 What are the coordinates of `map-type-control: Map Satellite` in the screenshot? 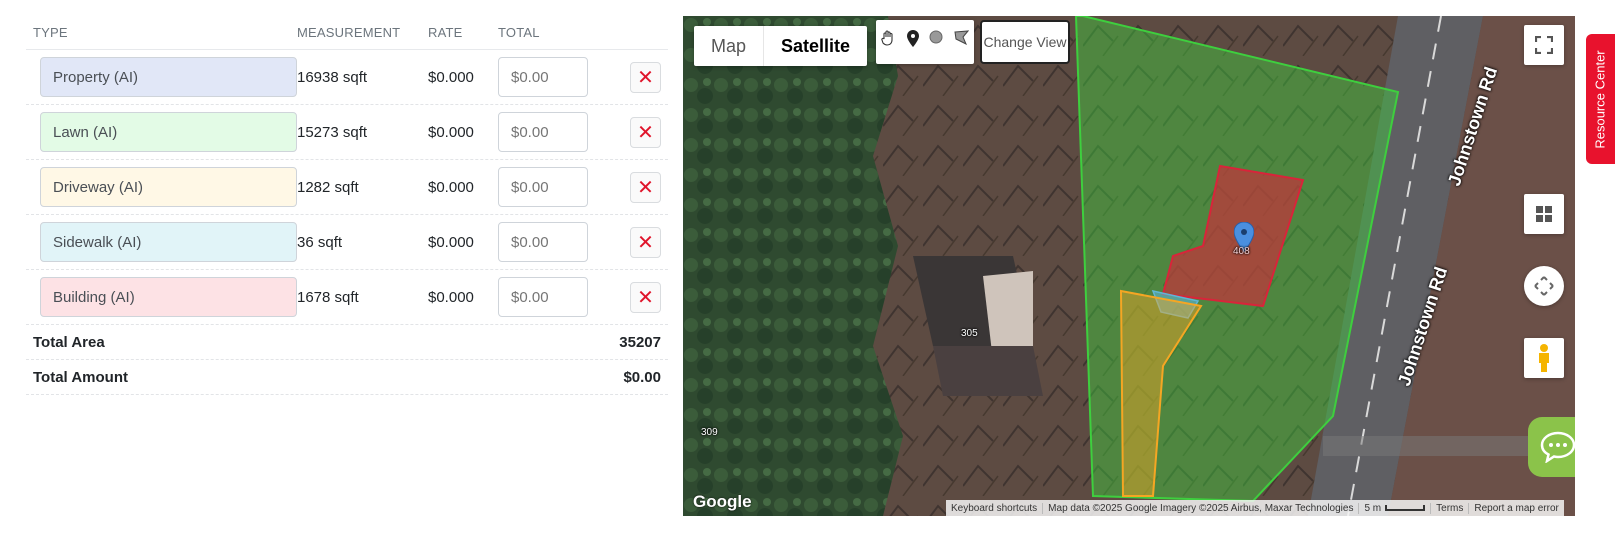 It's located at (781, 46).